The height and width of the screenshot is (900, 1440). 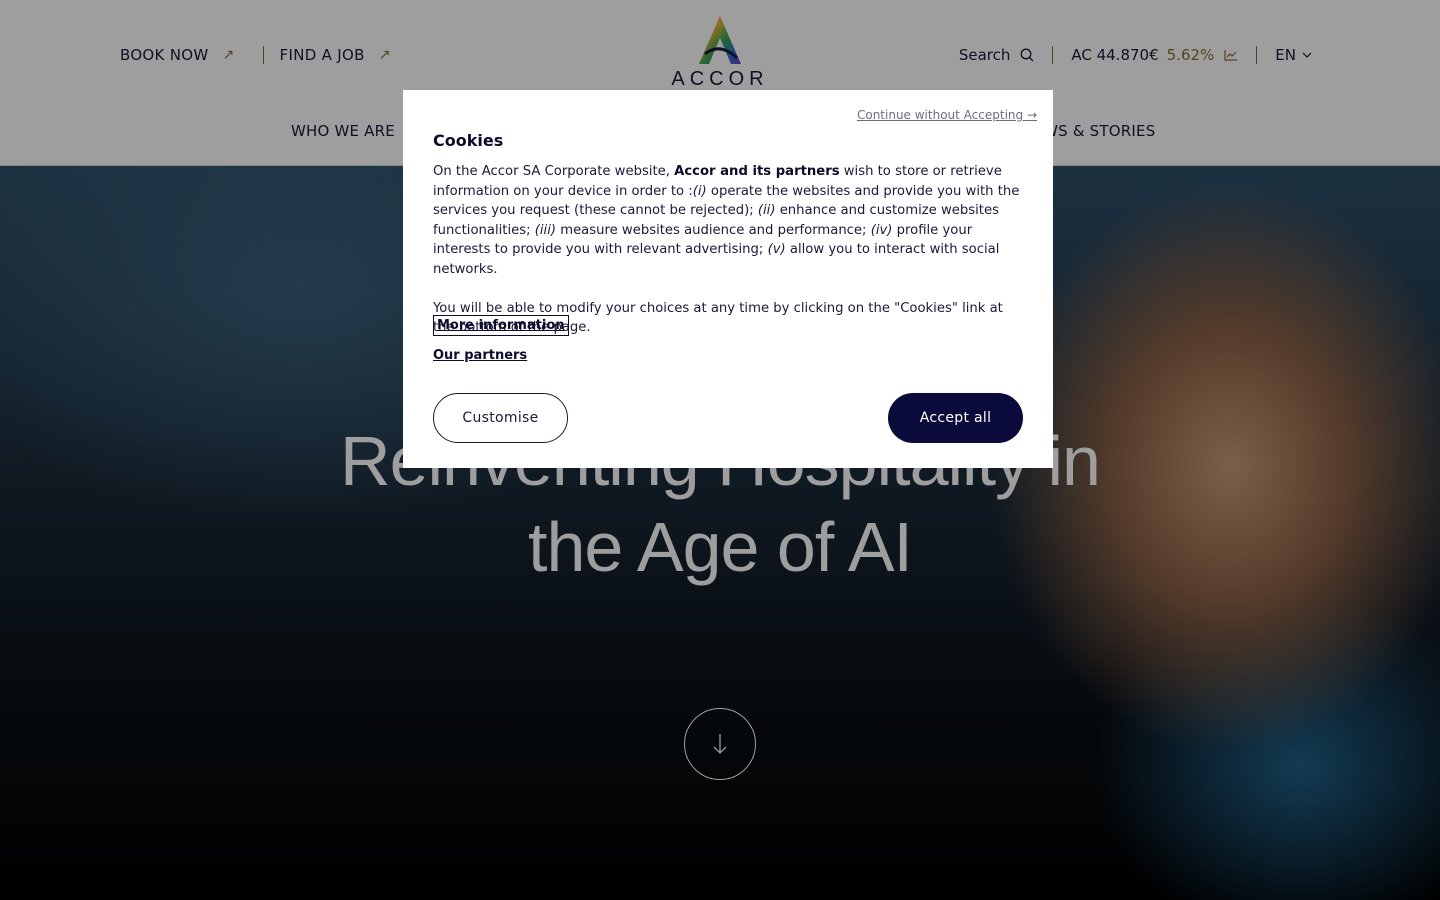 What do you see at coordinates (545, 230) in the screenshot?
I see `item-marker: (iii)` at bounding box center [545, 230].